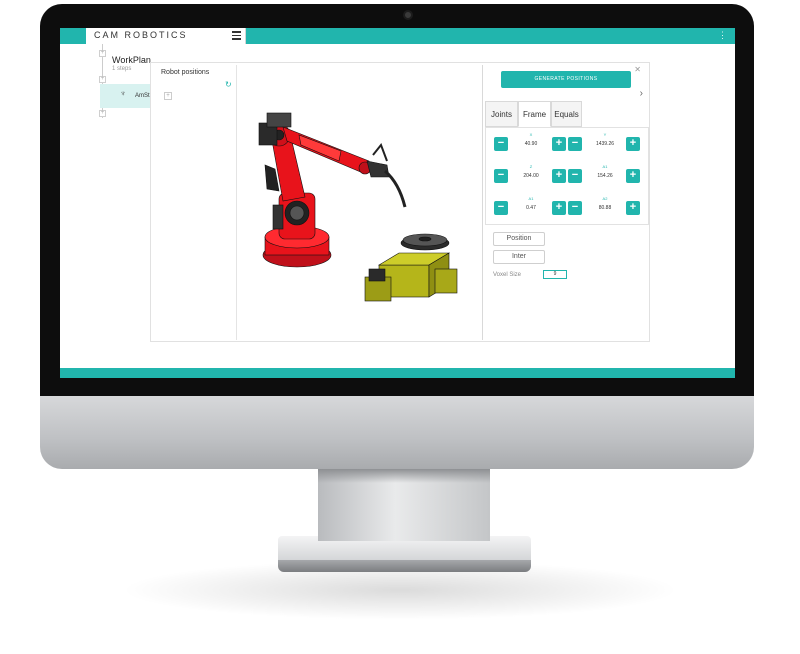  Describe the element at coordinates (332, 190) in the screenshot. I see `robot-model` at that location.